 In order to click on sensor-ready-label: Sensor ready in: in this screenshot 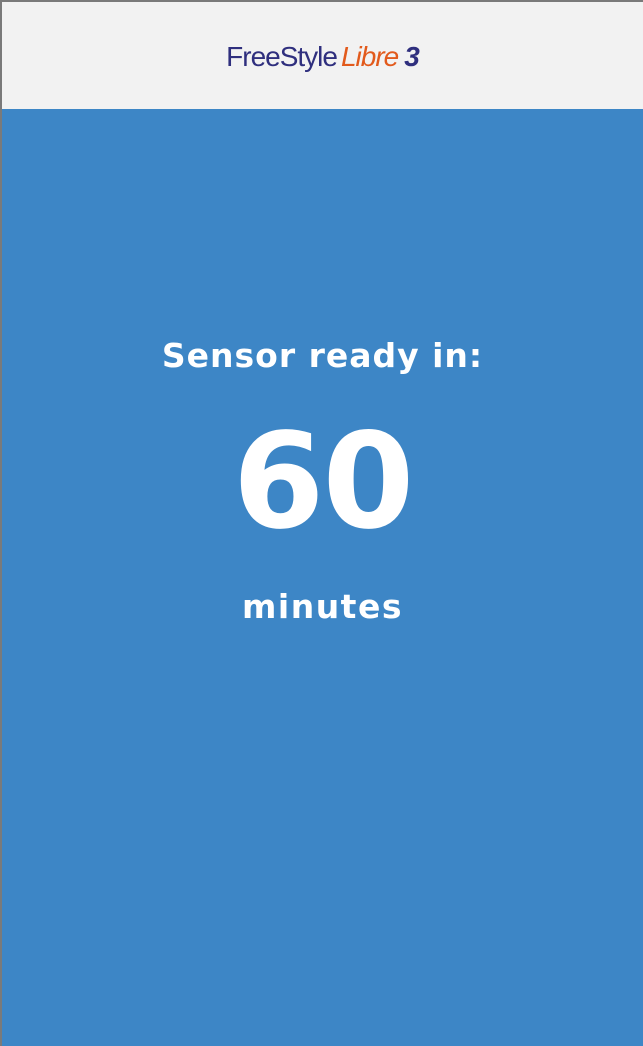, I will do `click(322, 355)`.